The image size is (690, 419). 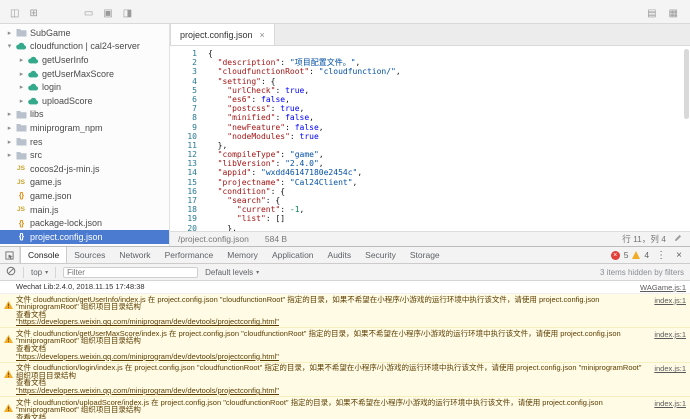 I want to click on tree-item-getuserinfo: ▸ getUserInfo, so click(x=84, y=60).